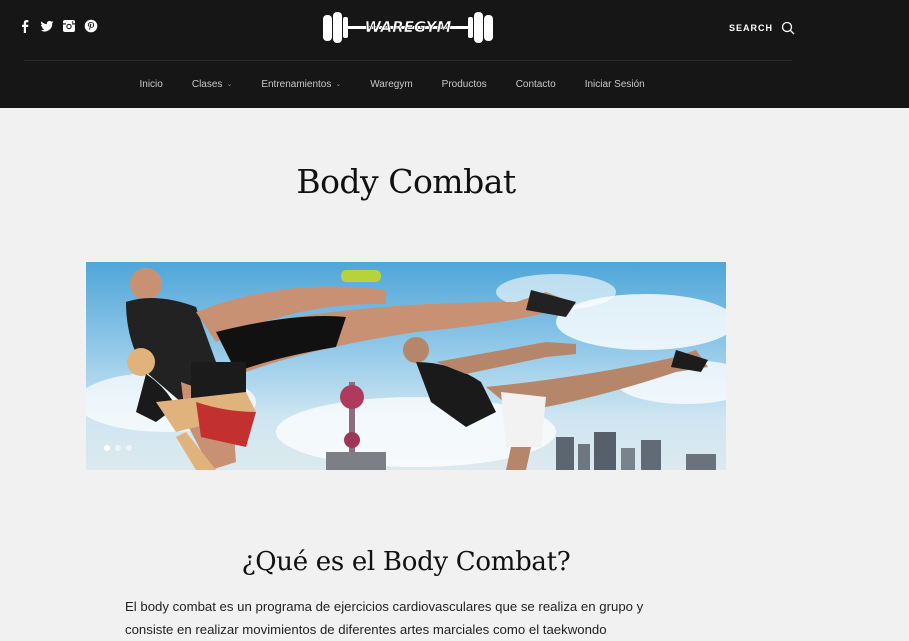  I want to click on logo-text: WAREGYM, so click(408, 27).